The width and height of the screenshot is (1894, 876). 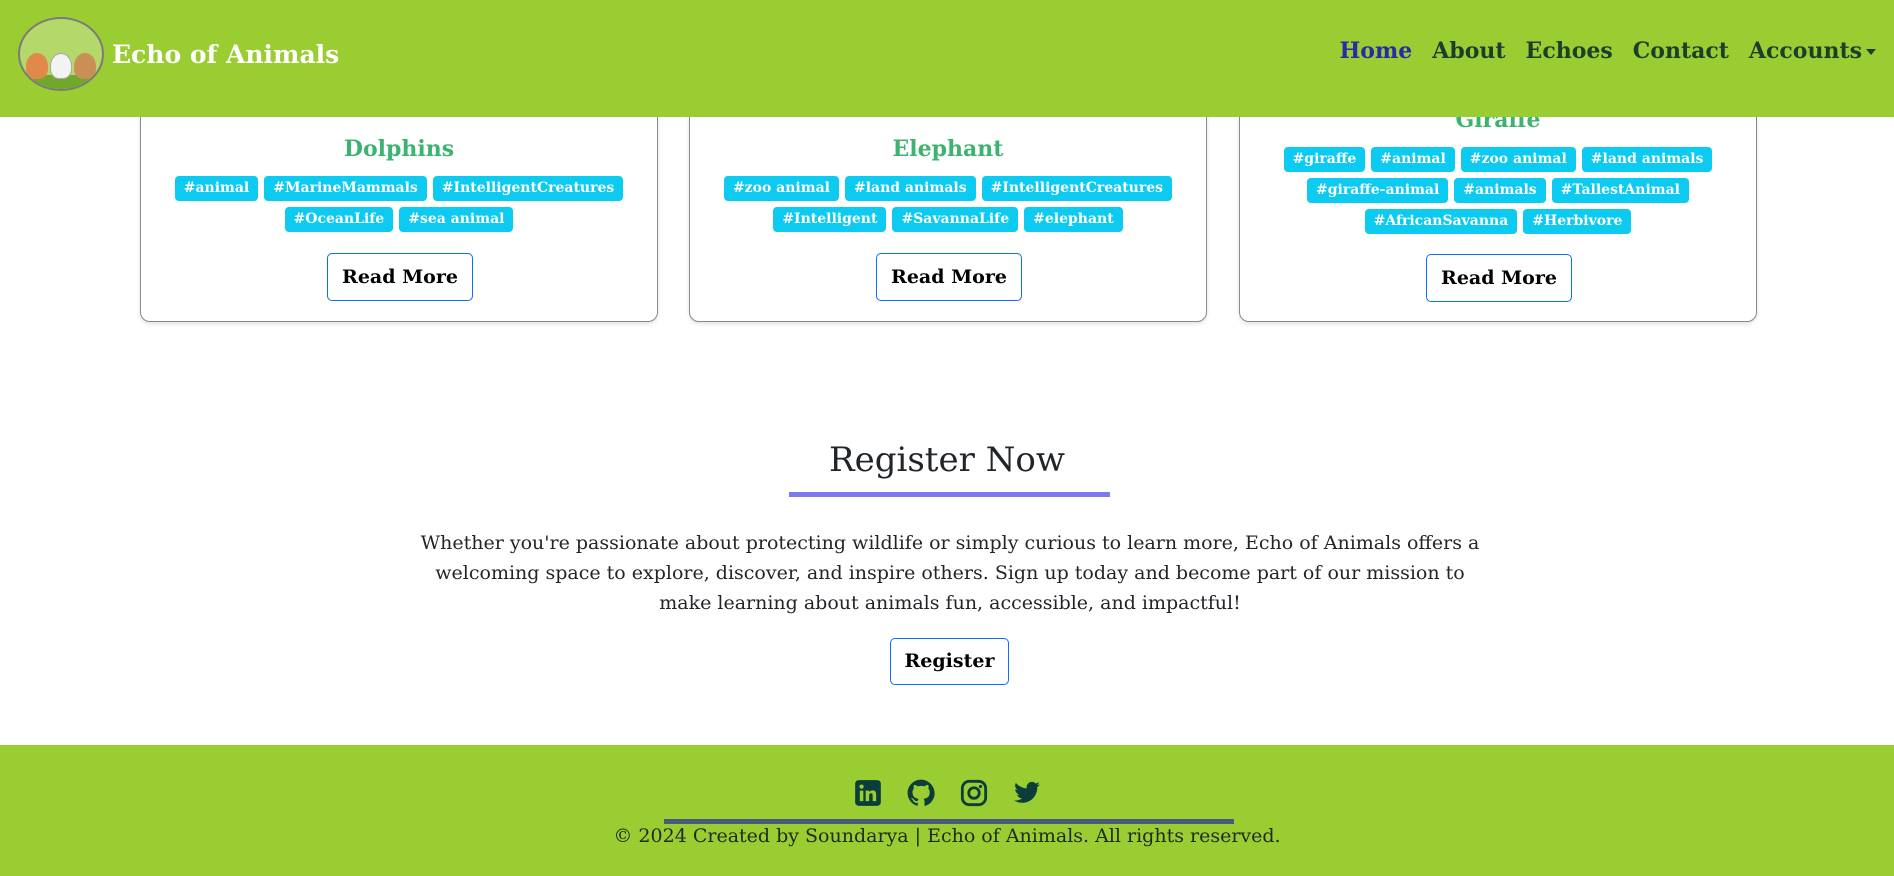 What do you see at coordinates (345, 188) in the screenshot?
I see `tag: #MarineMammals` at bounding box center [345, 188].